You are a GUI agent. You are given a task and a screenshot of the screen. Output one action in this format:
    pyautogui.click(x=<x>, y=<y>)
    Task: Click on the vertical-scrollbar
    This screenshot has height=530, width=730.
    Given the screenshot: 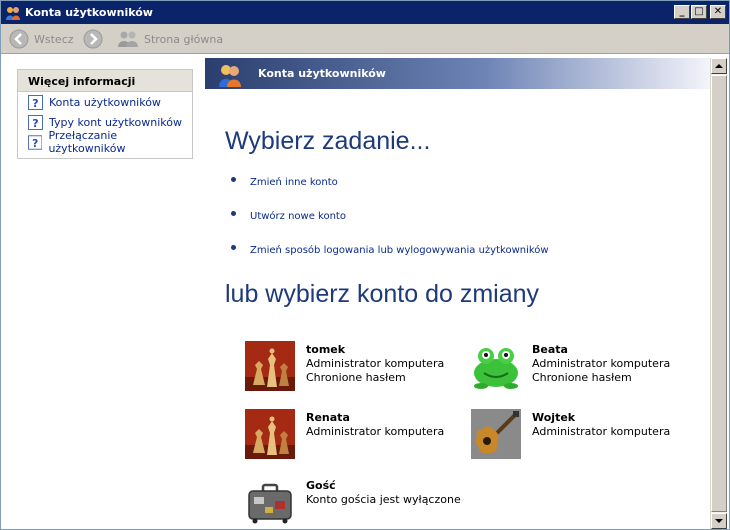 What is the action you would take?
    pyautogui.click(x=718, y=293)
    